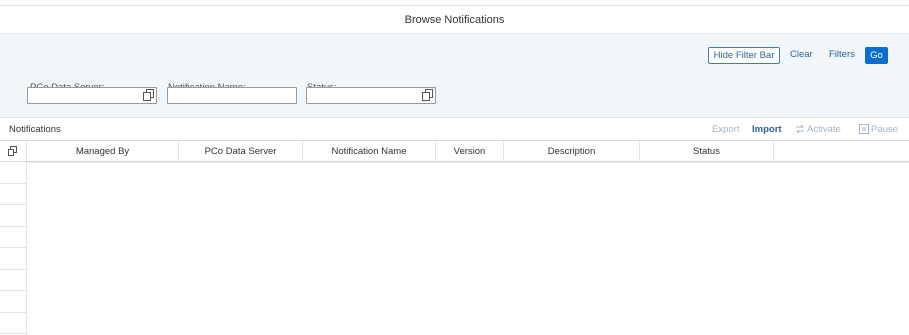  I want to click on activate-icon, so click(800, 129).